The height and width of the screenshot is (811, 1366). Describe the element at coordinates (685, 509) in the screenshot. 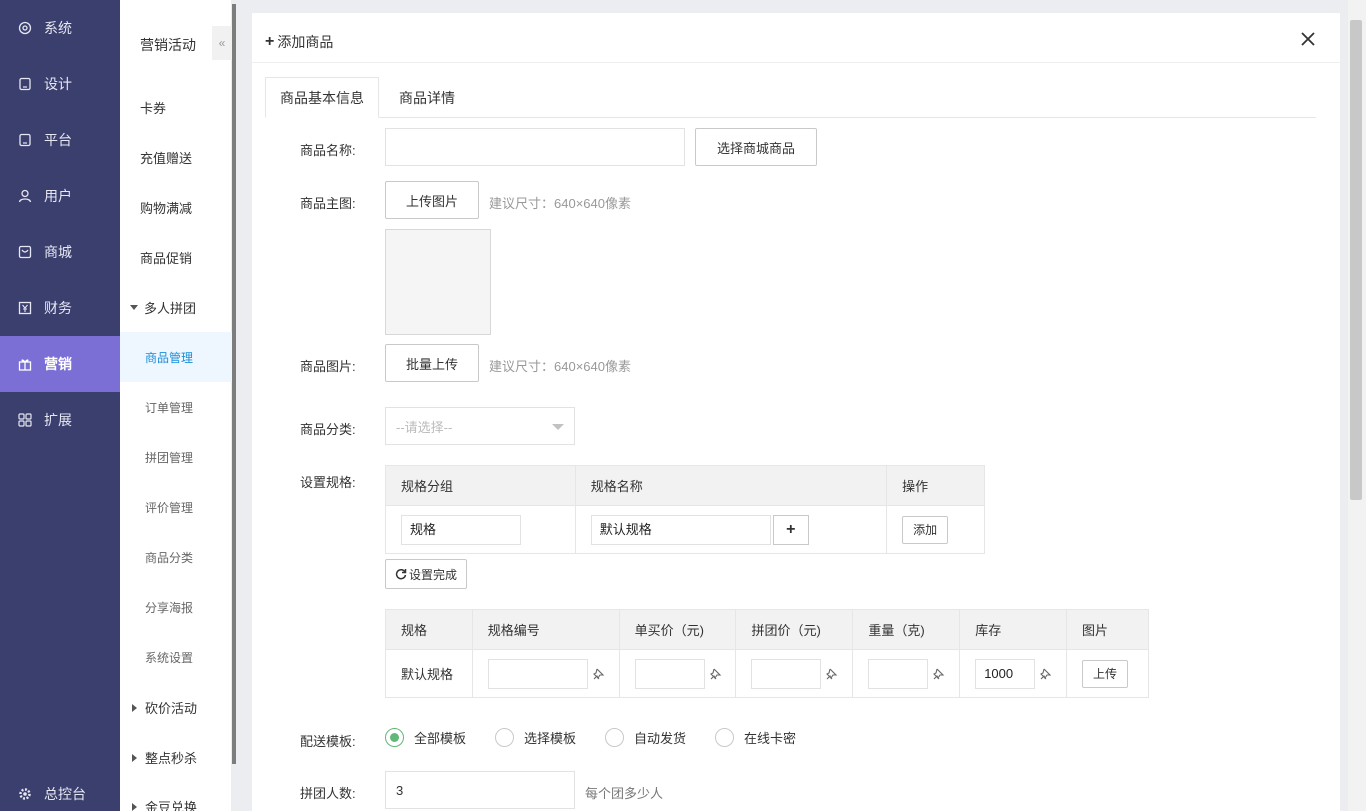

I see `spec-table: 规格分组 规格名称 操作 规格 默认规格 + 添加` at that location.